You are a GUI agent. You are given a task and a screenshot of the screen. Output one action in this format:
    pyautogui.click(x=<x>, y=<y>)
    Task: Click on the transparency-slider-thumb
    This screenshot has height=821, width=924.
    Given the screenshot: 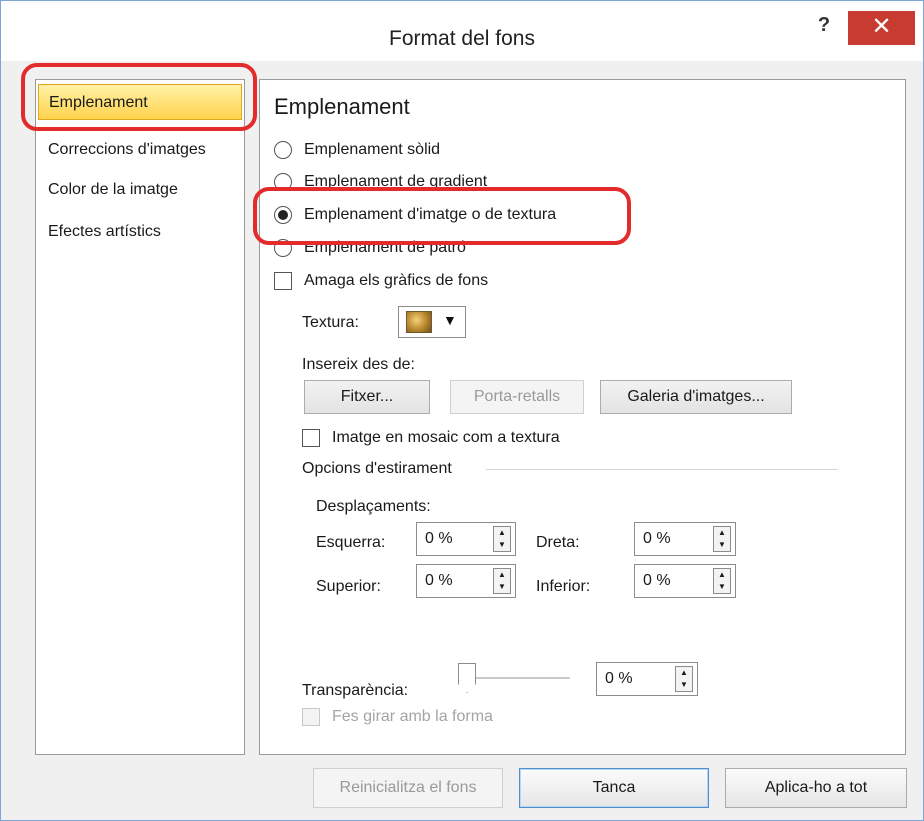 What is the action you would take?
    pyautogui.click(x=467, y=678)
    